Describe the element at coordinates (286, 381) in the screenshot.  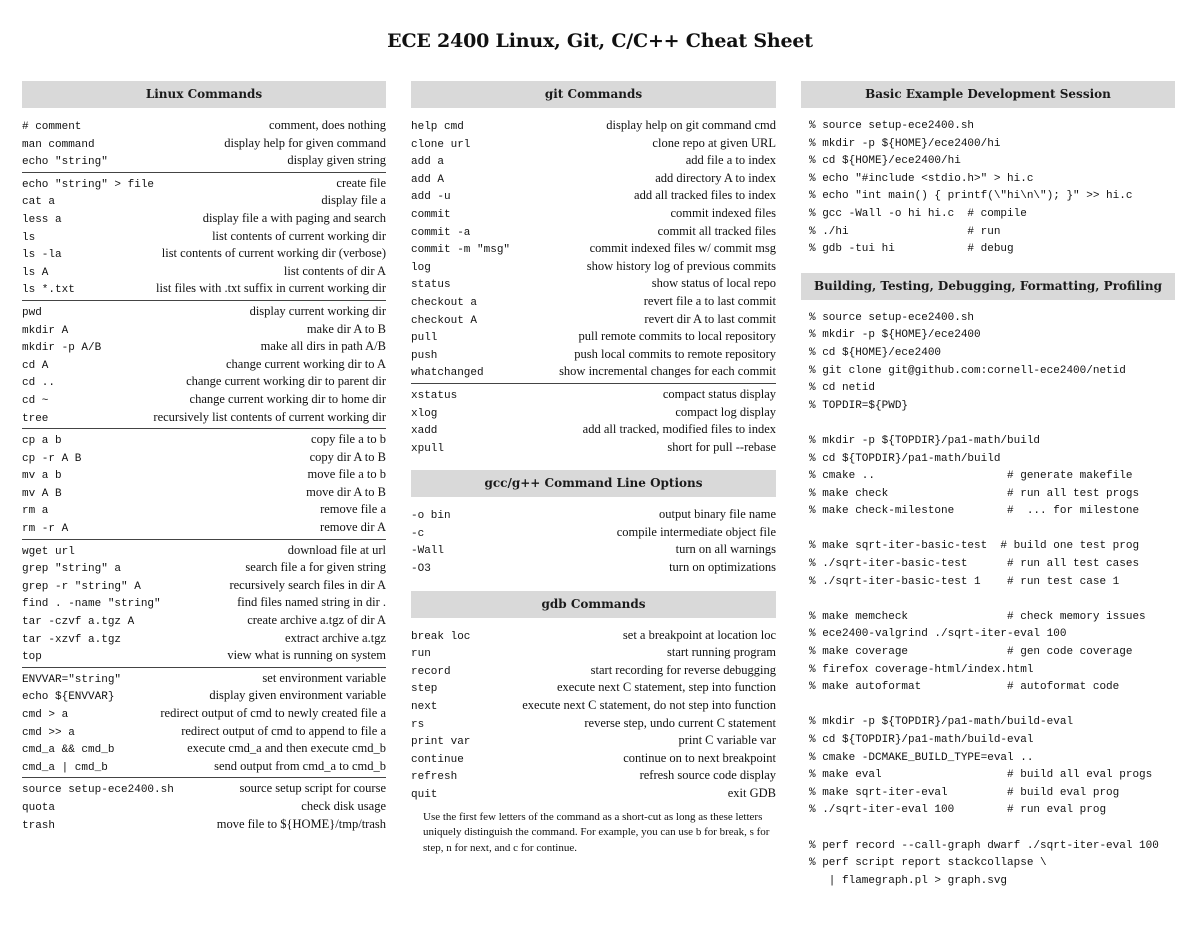
I see `command-description: change current working dir to parent dir` at that location.